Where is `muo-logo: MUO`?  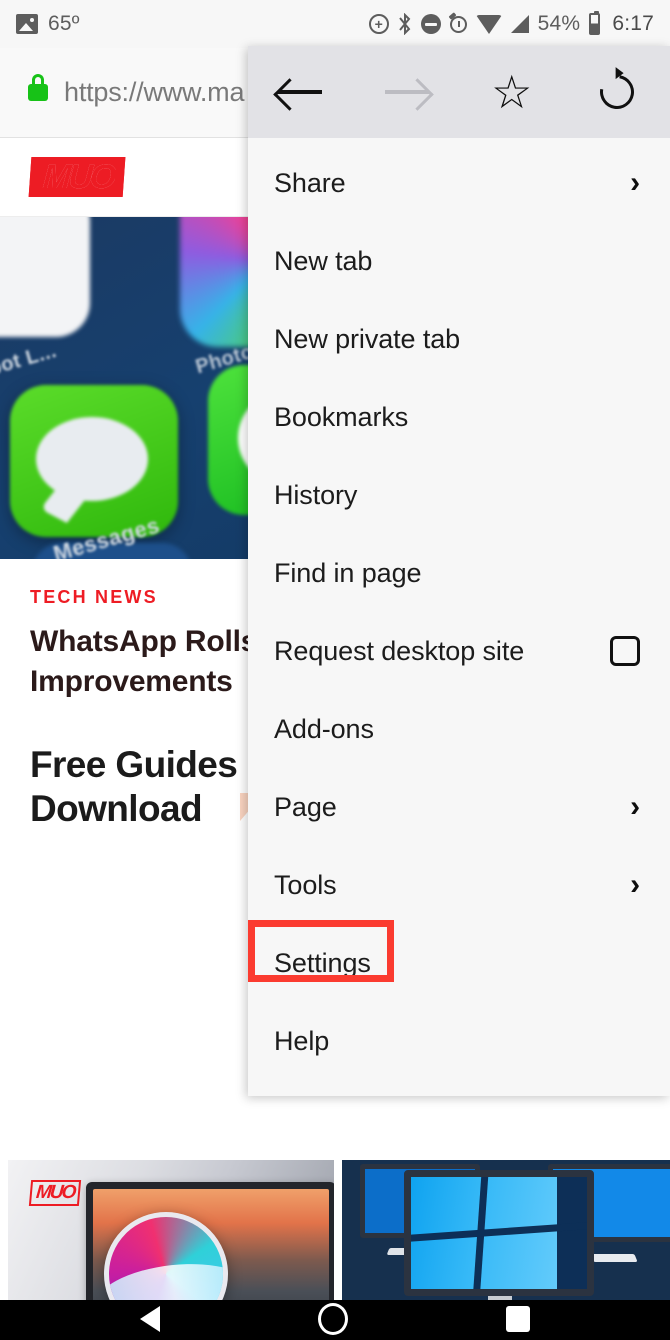
muo-logo: MUO is located at coordinates (77, 177).